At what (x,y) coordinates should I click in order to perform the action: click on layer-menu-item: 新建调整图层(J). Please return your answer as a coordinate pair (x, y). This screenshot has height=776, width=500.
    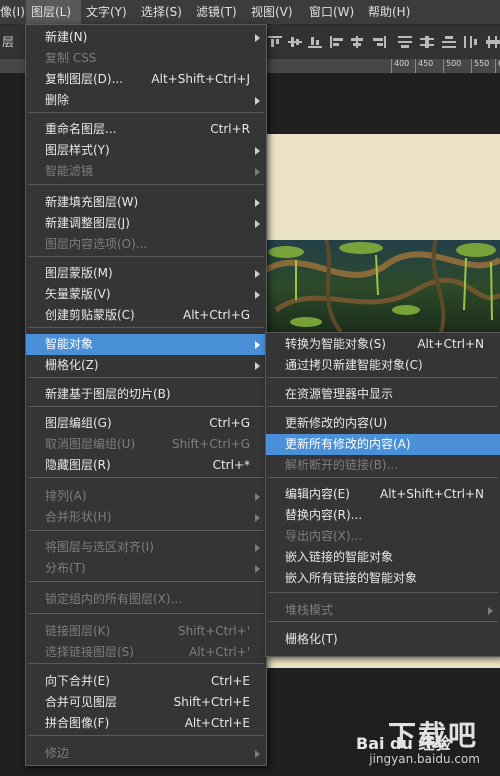
    Looking at the image, I should click on (146, 223).